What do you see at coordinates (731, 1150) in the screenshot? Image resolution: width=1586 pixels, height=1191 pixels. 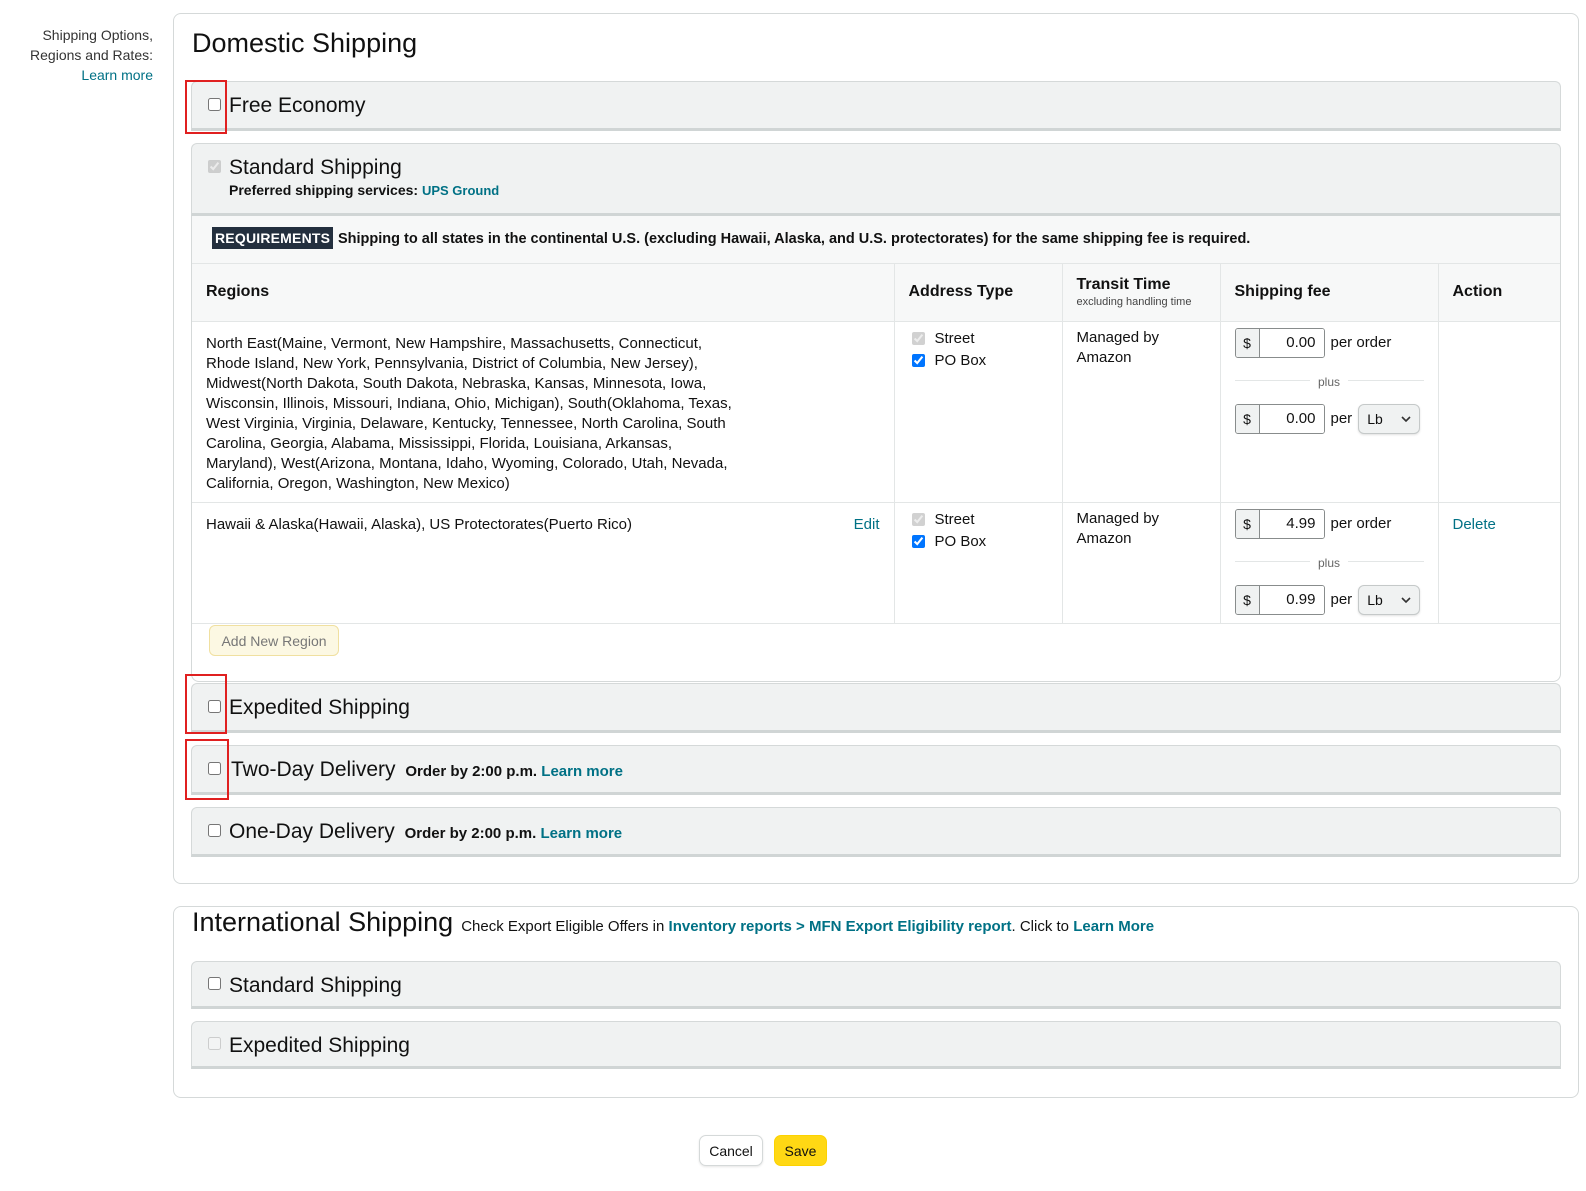 I see `cancel-button: Cancel` at bounding box center [731, 1150].